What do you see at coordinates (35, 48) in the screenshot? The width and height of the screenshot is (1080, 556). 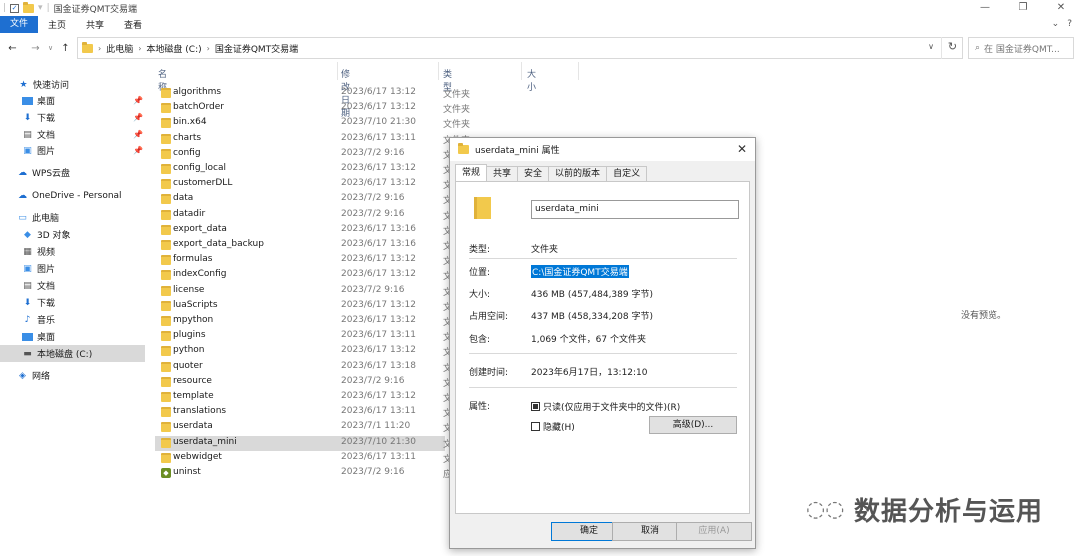 I see `forward-arrow-icon: →` at bounding box center [35, 48].